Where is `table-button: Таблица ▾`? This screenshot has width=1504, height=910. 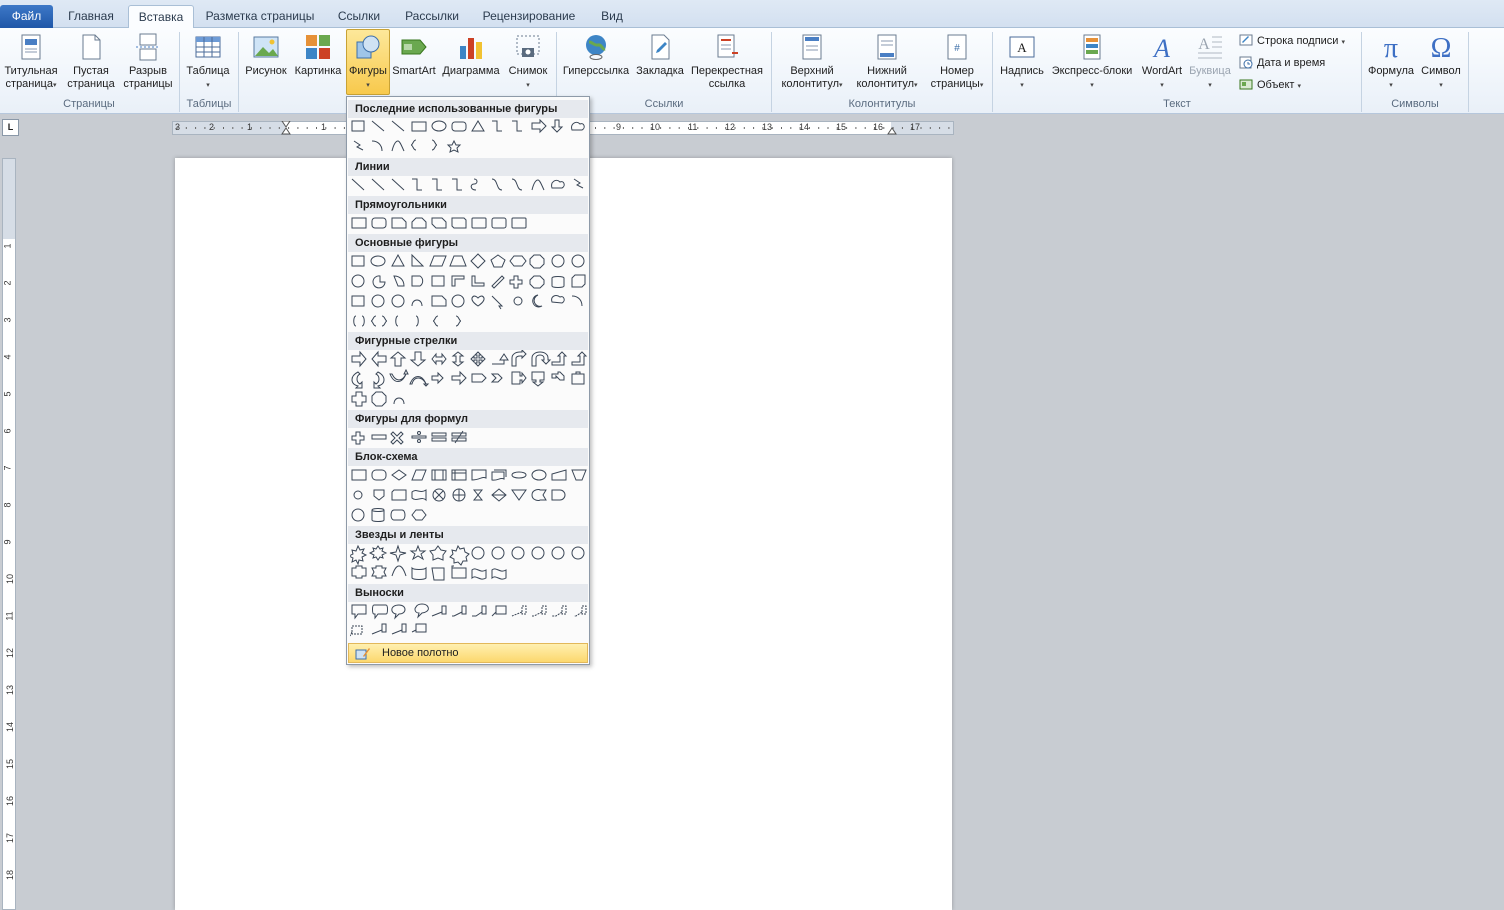 table-button: Таблица ▾ is located at coordinates (208, 61).